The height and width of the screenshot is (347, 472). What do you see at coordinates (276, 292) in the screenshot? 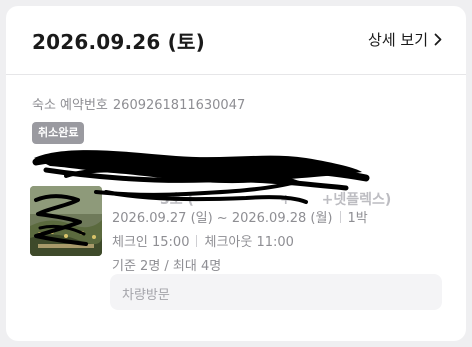
I see `vehicle-visit-field: 차량방문` at bounding box center [276, 292].